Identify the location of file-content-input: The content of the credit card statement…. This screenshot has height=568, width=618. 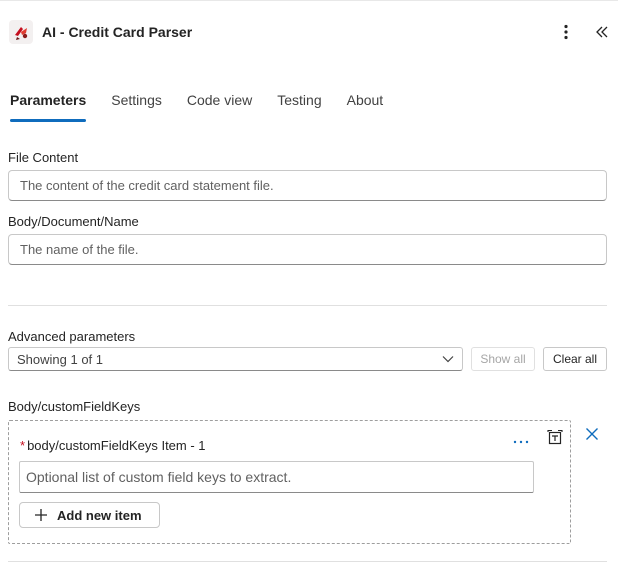
(307, 185).